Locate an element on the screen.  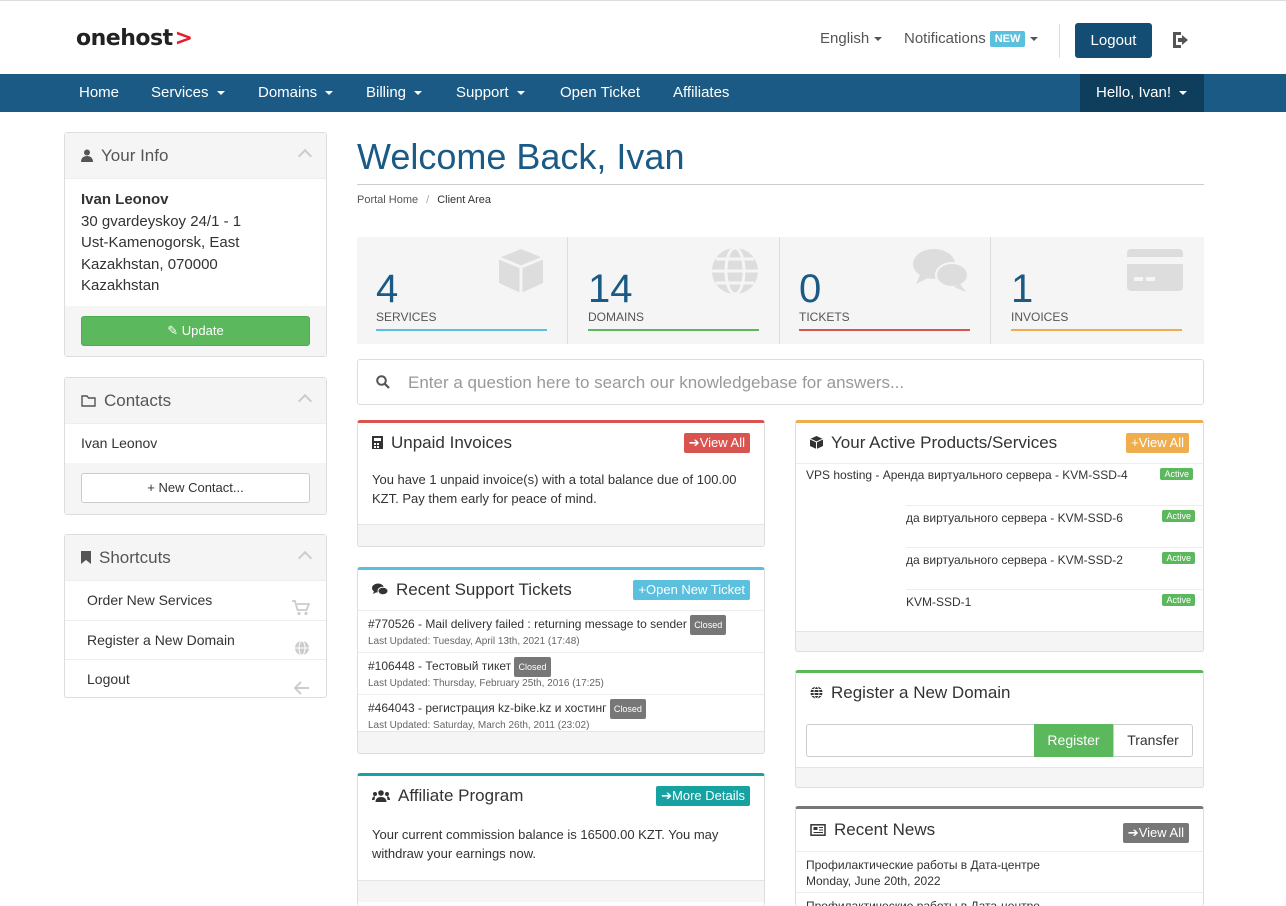
open-new-ticket-label: Open New Ticket is located at coordinates (695, 589).